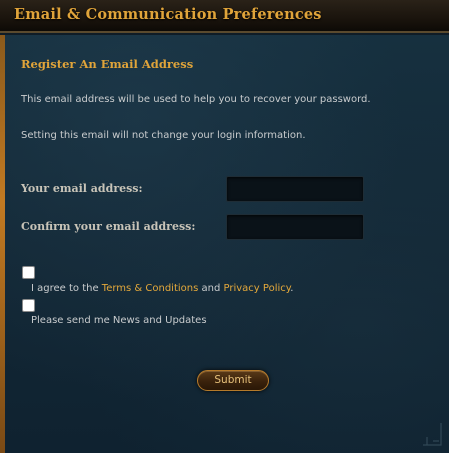  What do you see at coordinates (211, 288) in the screenshot?
I see `agree-middle: and` at bounding box center [211, 288].